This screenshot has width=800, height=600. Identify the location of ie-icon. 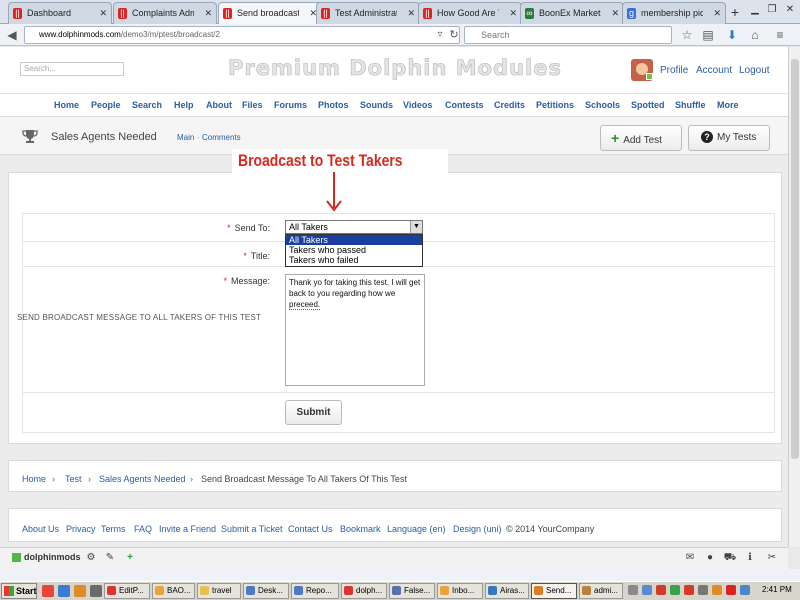
(64, 591).